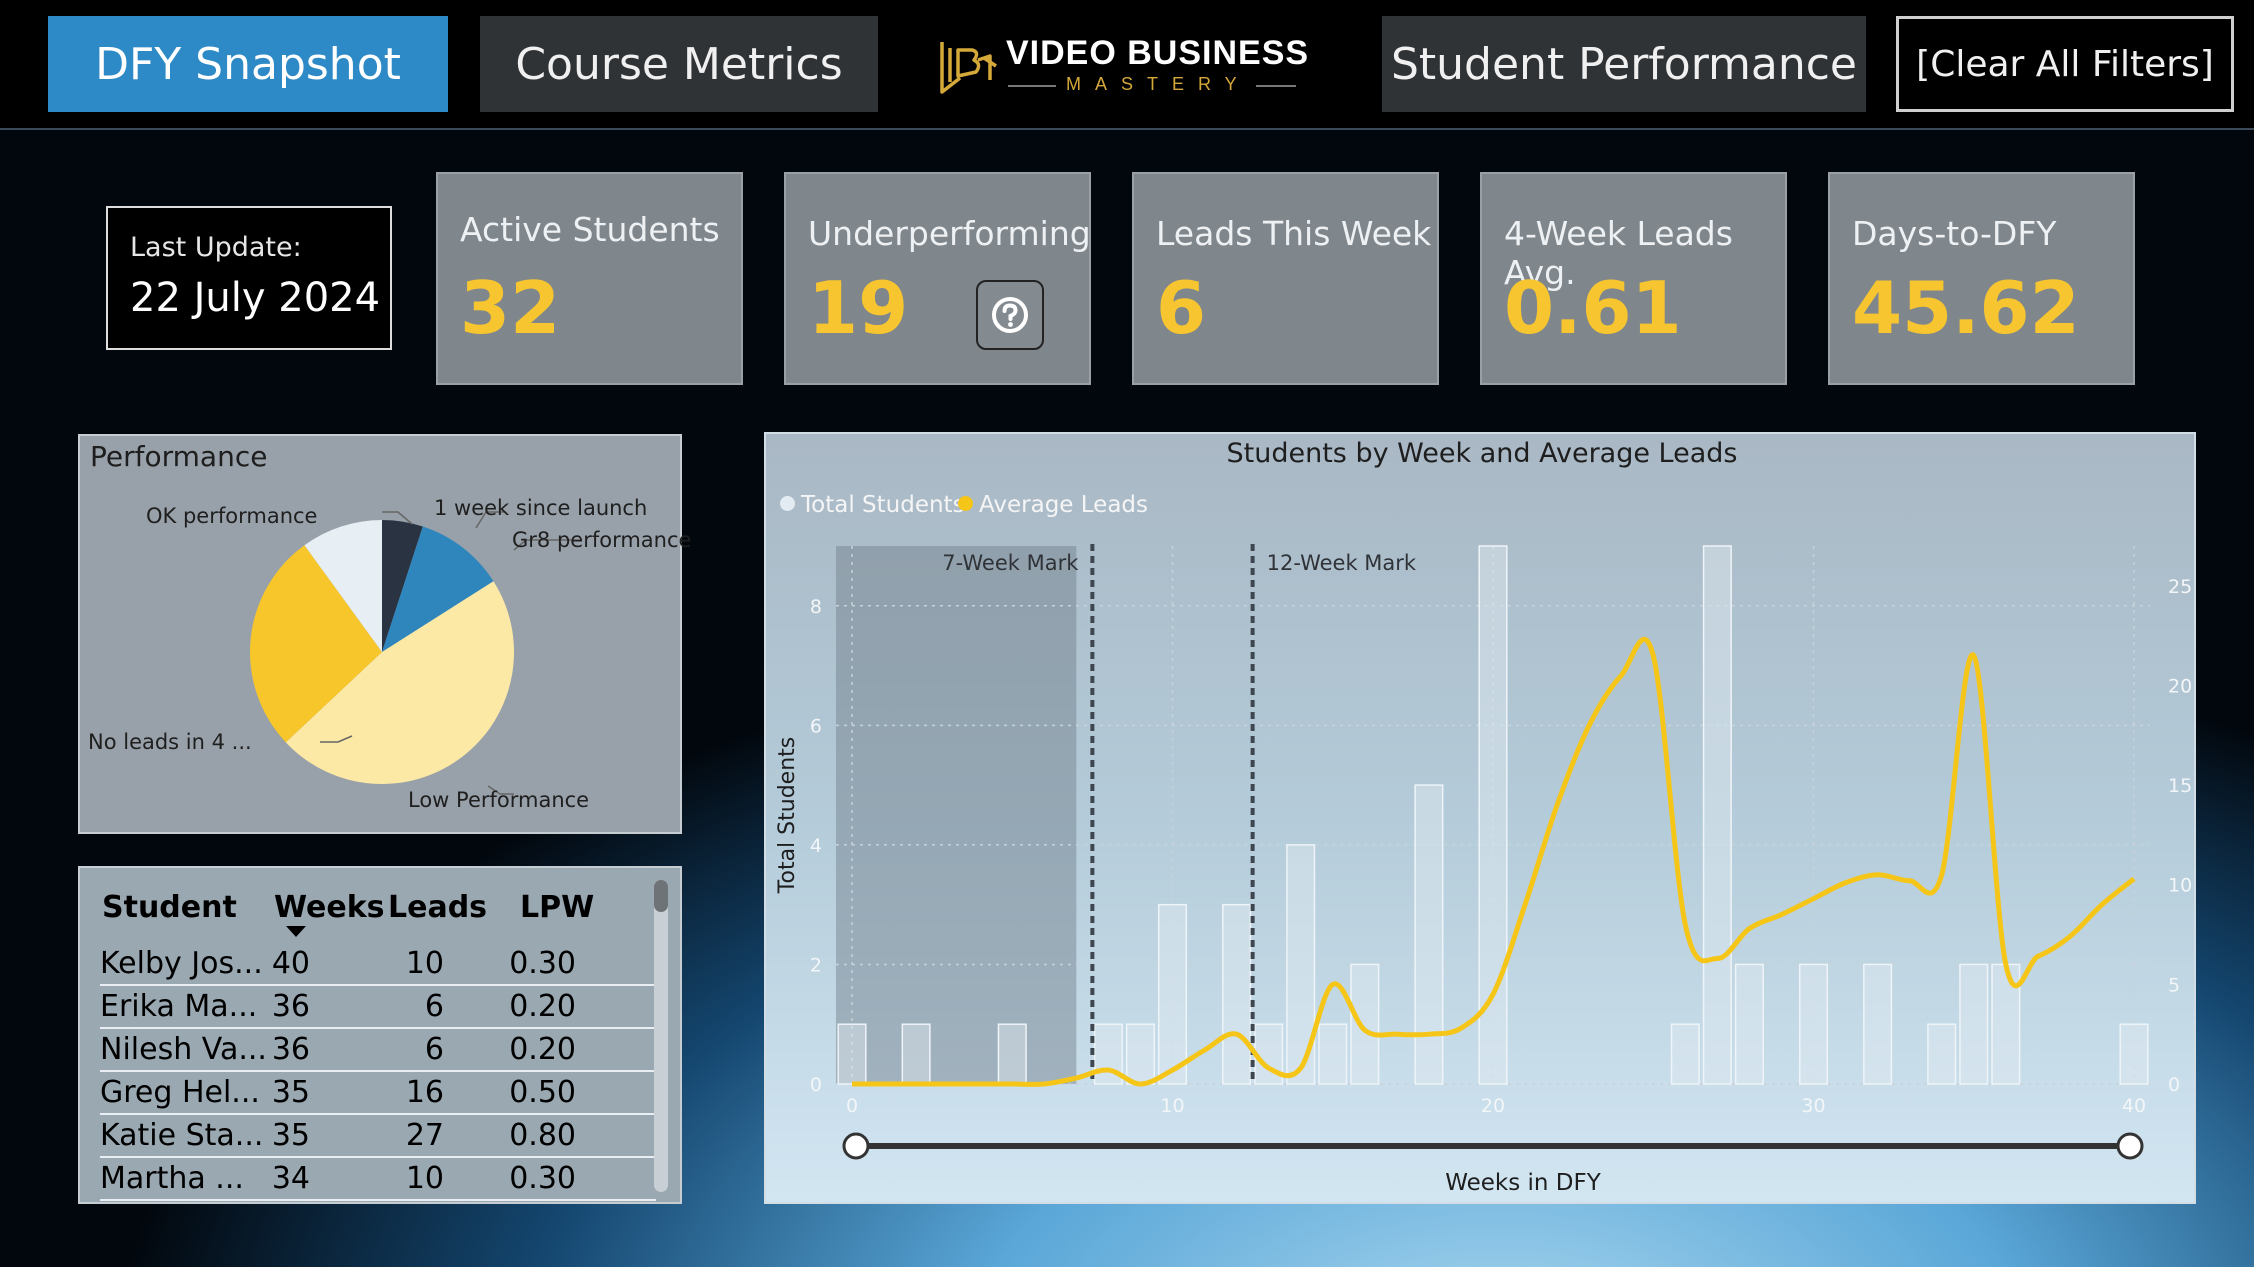 Image resolution: width=2254 pixels, height=1267 pixels. I want to click on x-tick-label: 0, so click(852, 1106).